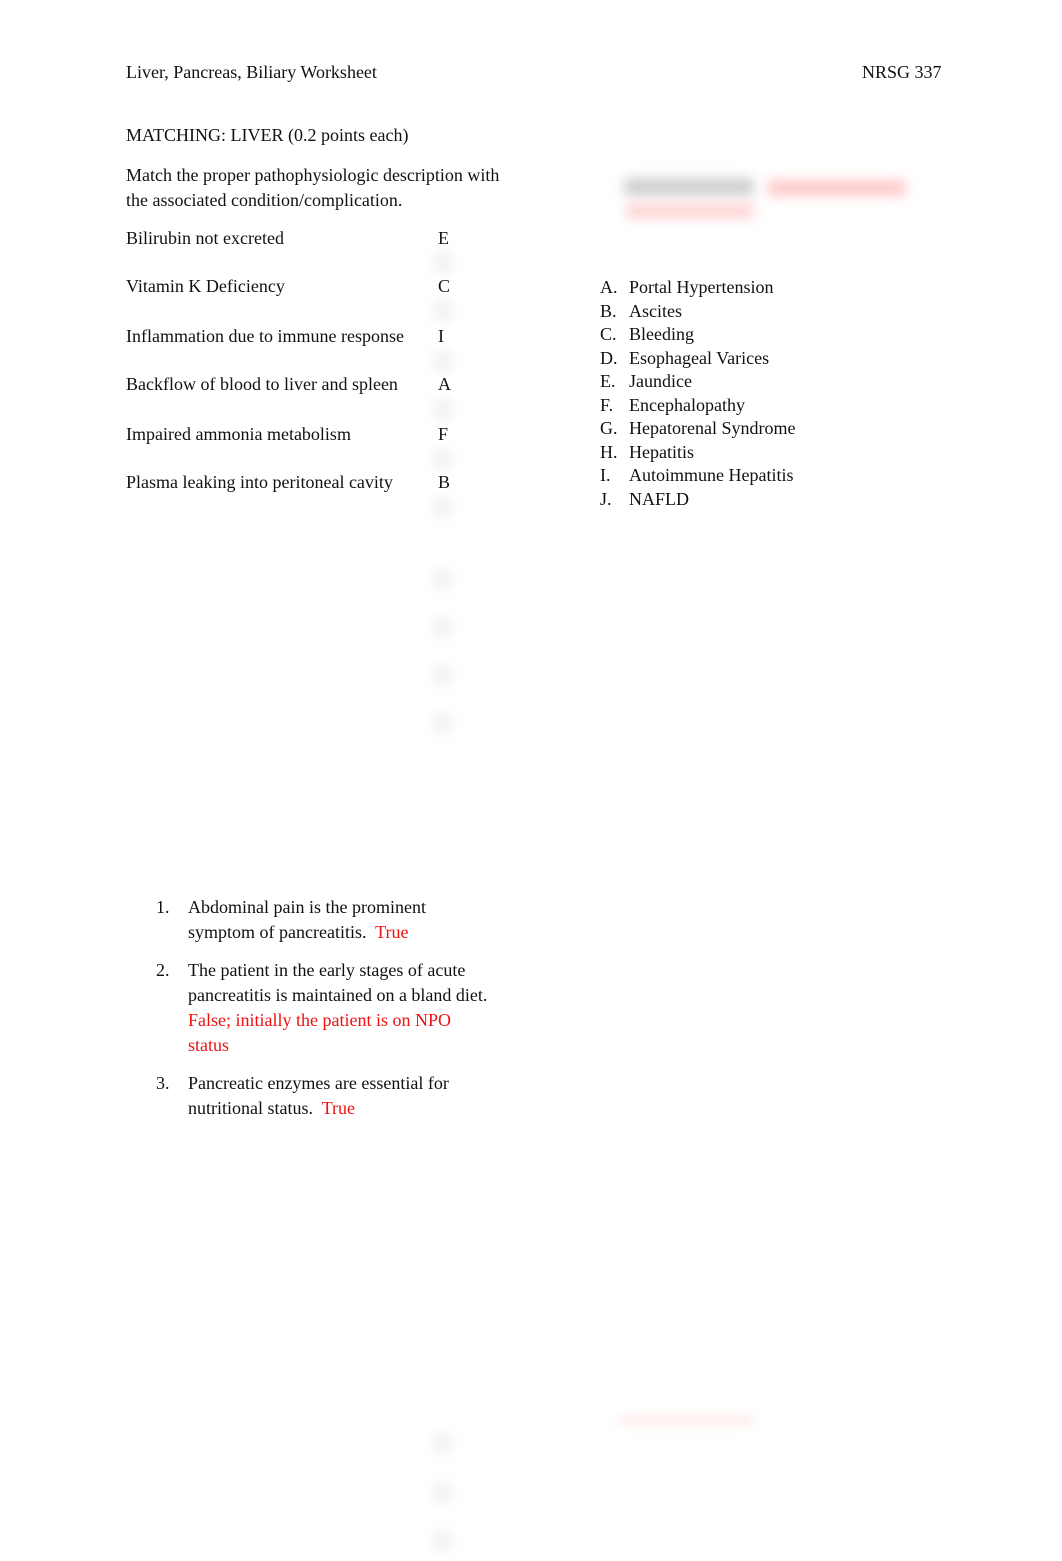 The height and width of the screenshot is (1561, 1062). Describe the element at coordinates (607, 404) in the screenshot. I see `option-letter: F.` at that location.